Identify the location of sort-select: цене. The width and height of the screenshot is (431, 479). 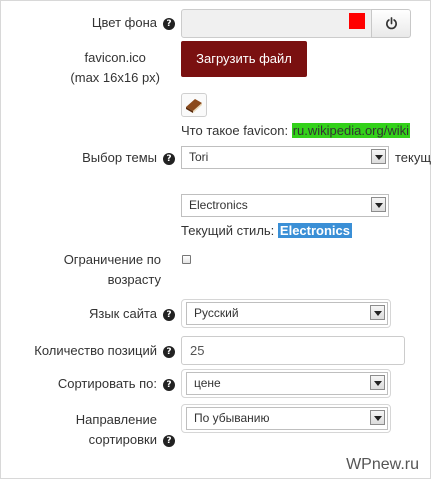
(287, 383).